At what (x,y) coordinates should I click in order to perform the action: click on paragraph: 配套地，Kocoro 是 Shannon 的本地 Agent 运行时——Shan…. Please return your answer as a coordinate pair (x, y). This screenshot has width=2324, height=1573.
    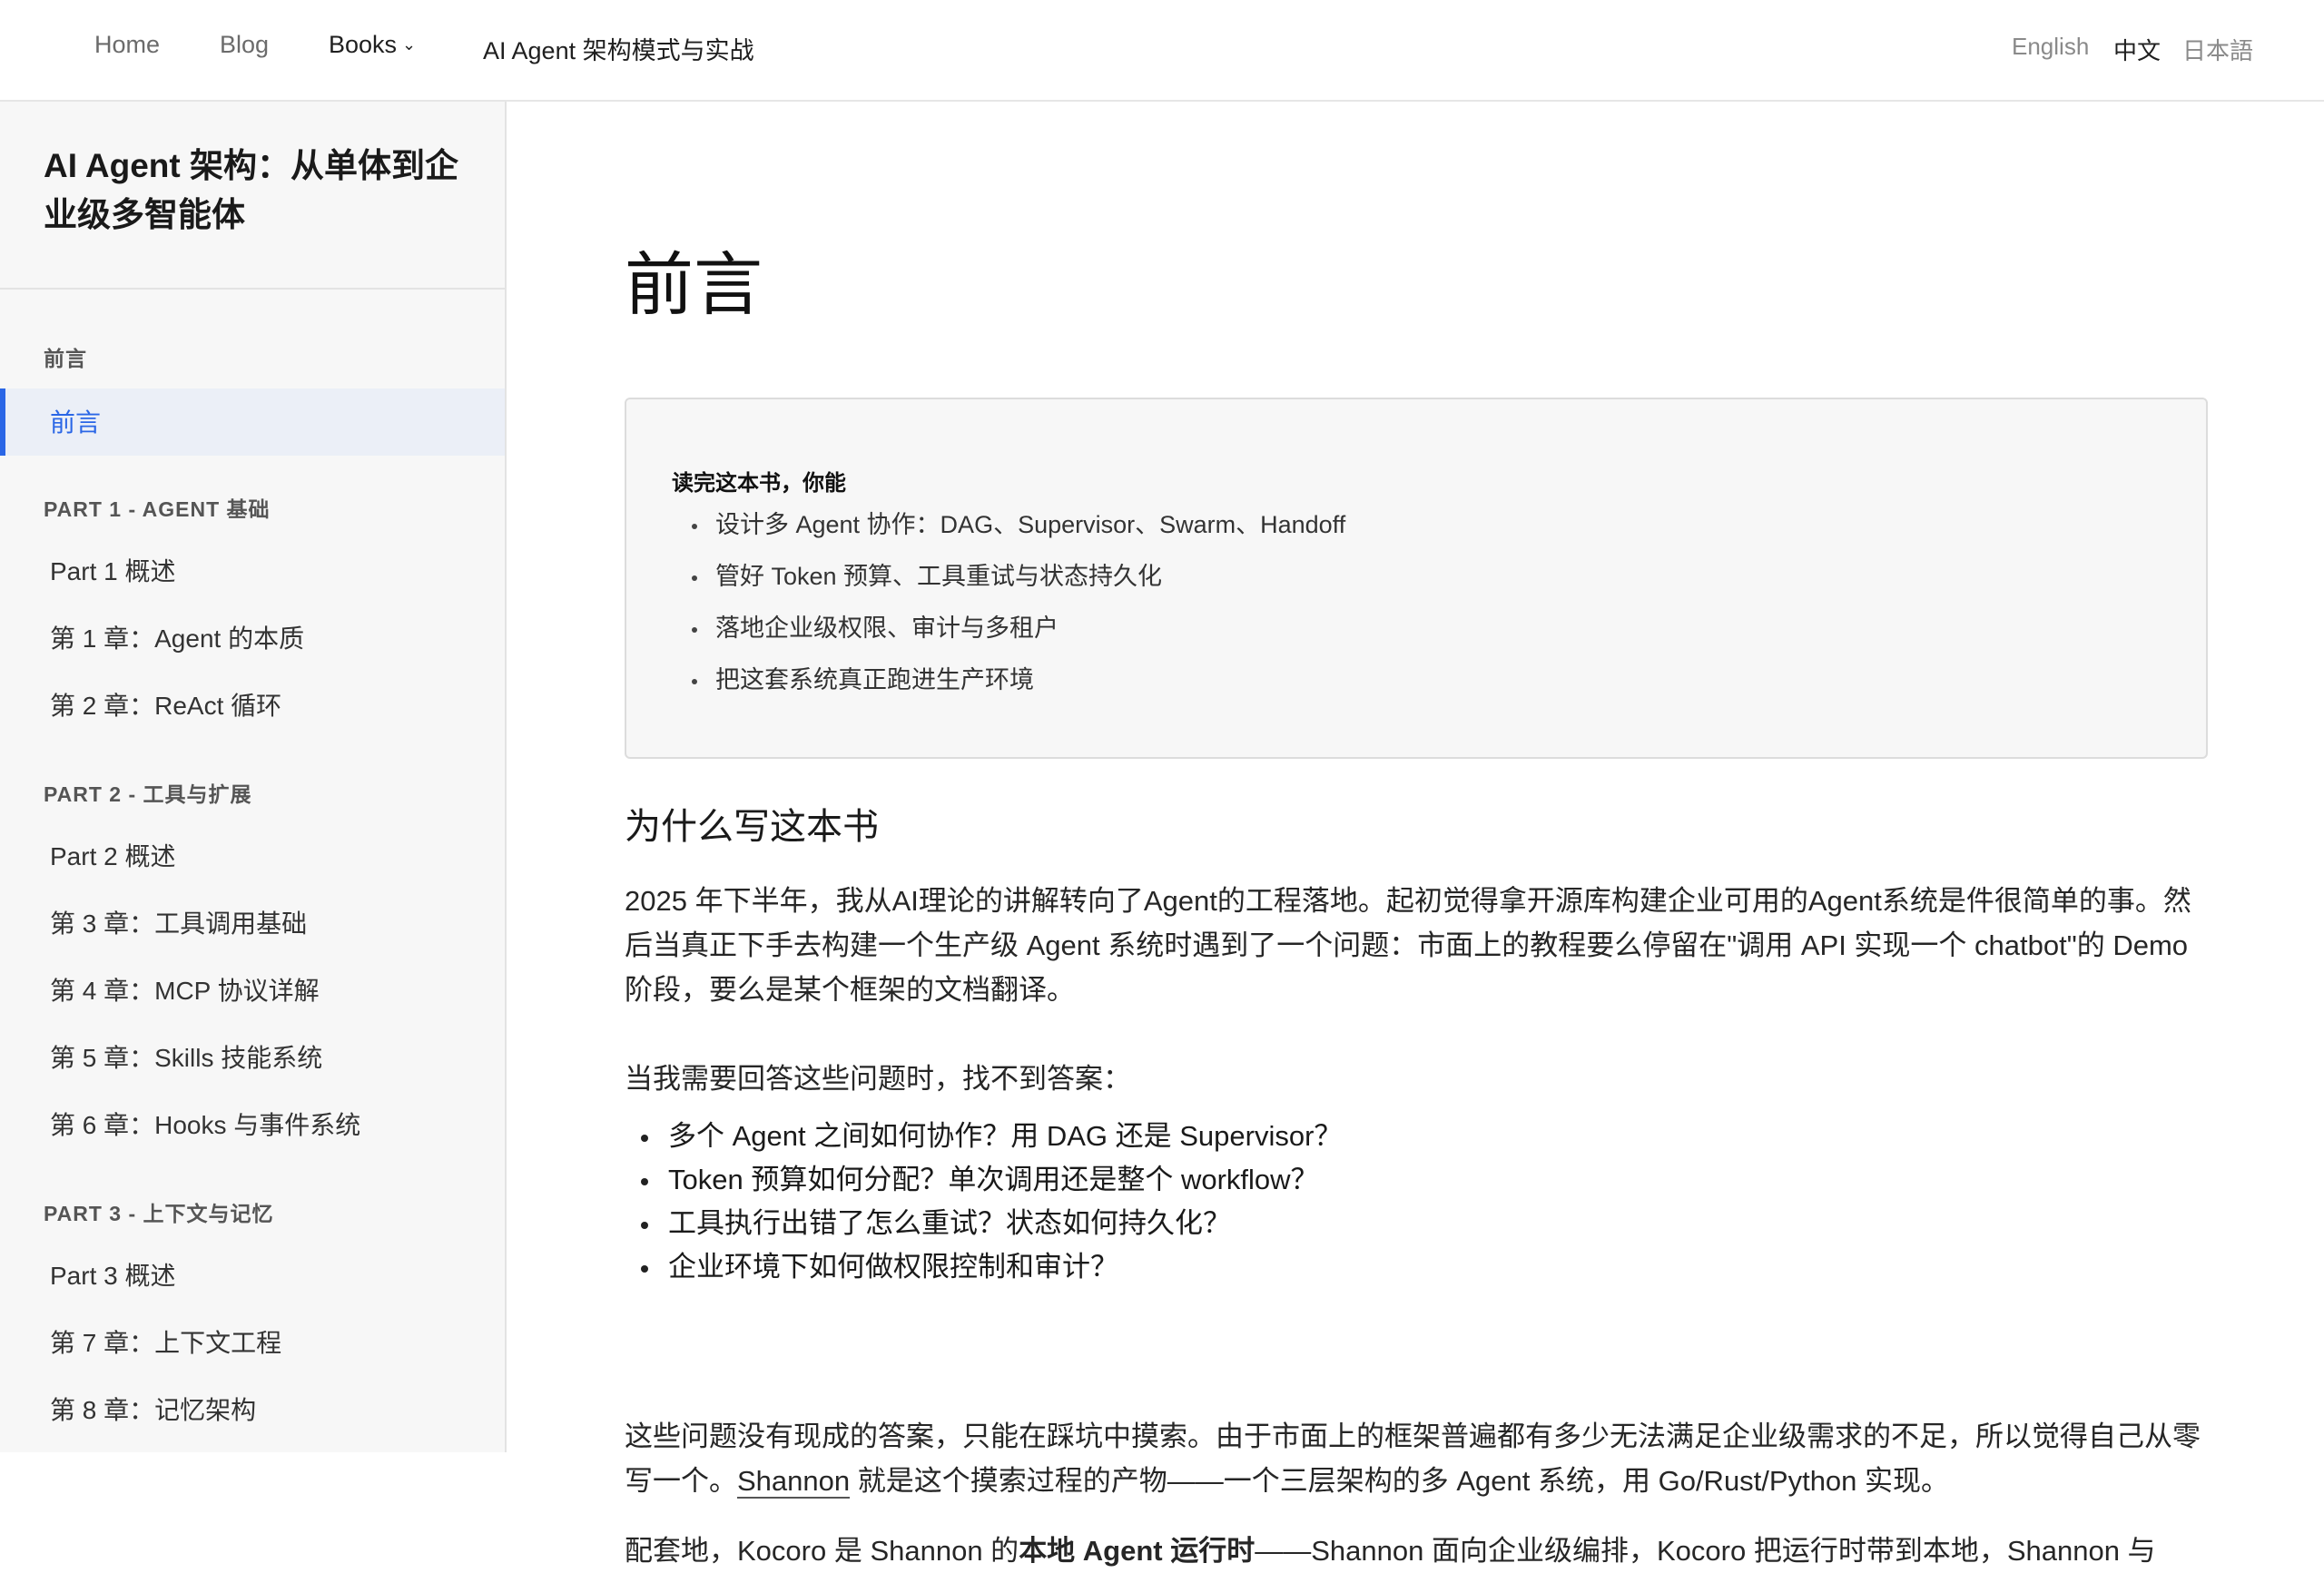
    Looking at the image, I should click on (1416, 1551).